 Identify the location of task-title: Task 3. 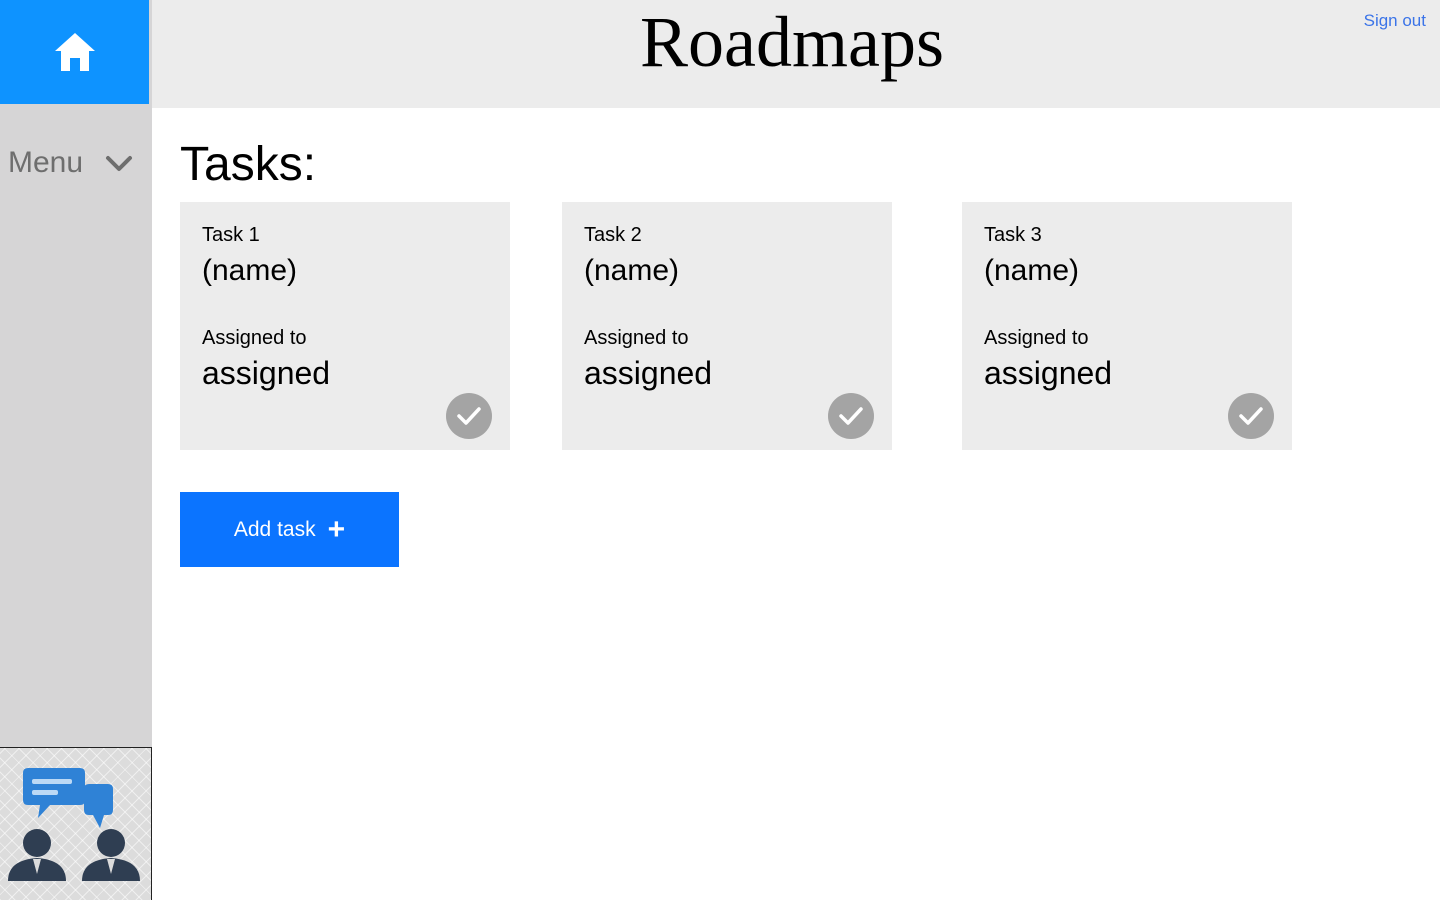
(1013, 235).